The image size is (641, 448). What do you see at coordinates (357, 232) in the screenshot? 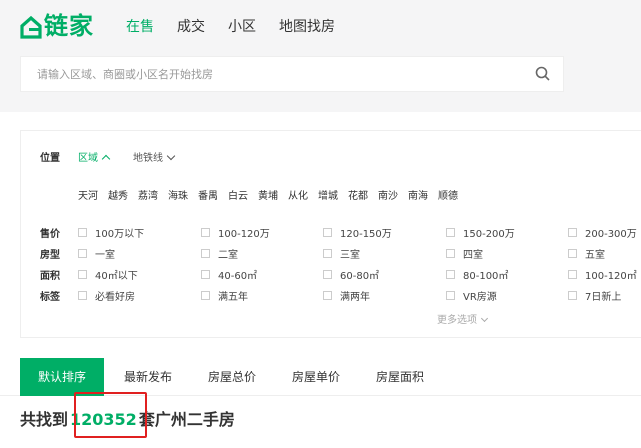
I see `filter-option: 120-150万` at bounding box center [357, 232].